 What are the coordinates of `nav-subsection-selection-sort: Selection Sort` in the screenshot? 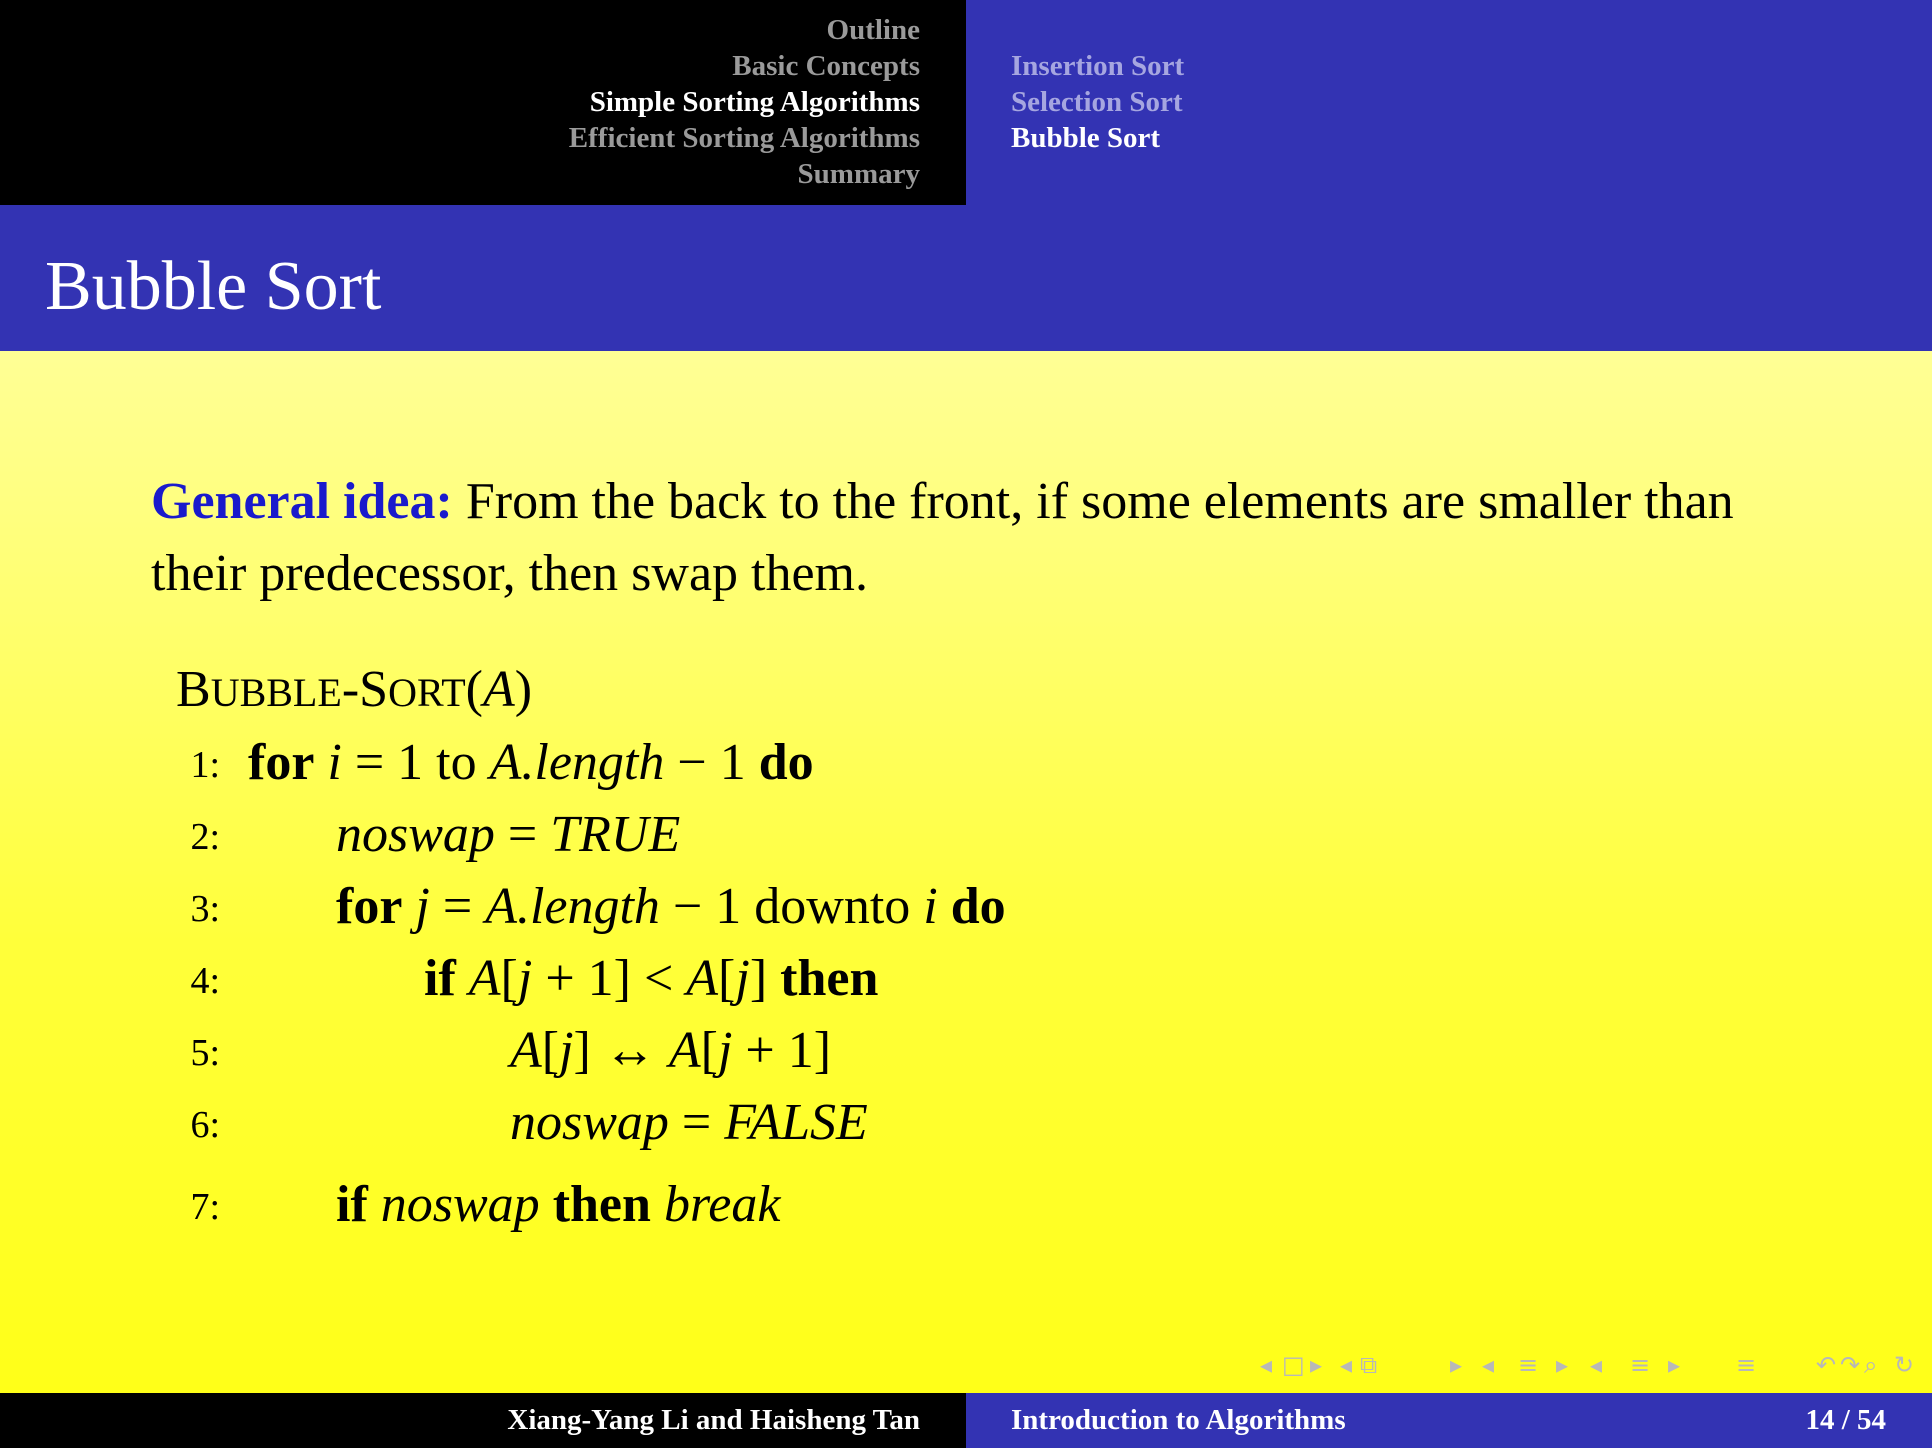 It's located at (1097, 102).